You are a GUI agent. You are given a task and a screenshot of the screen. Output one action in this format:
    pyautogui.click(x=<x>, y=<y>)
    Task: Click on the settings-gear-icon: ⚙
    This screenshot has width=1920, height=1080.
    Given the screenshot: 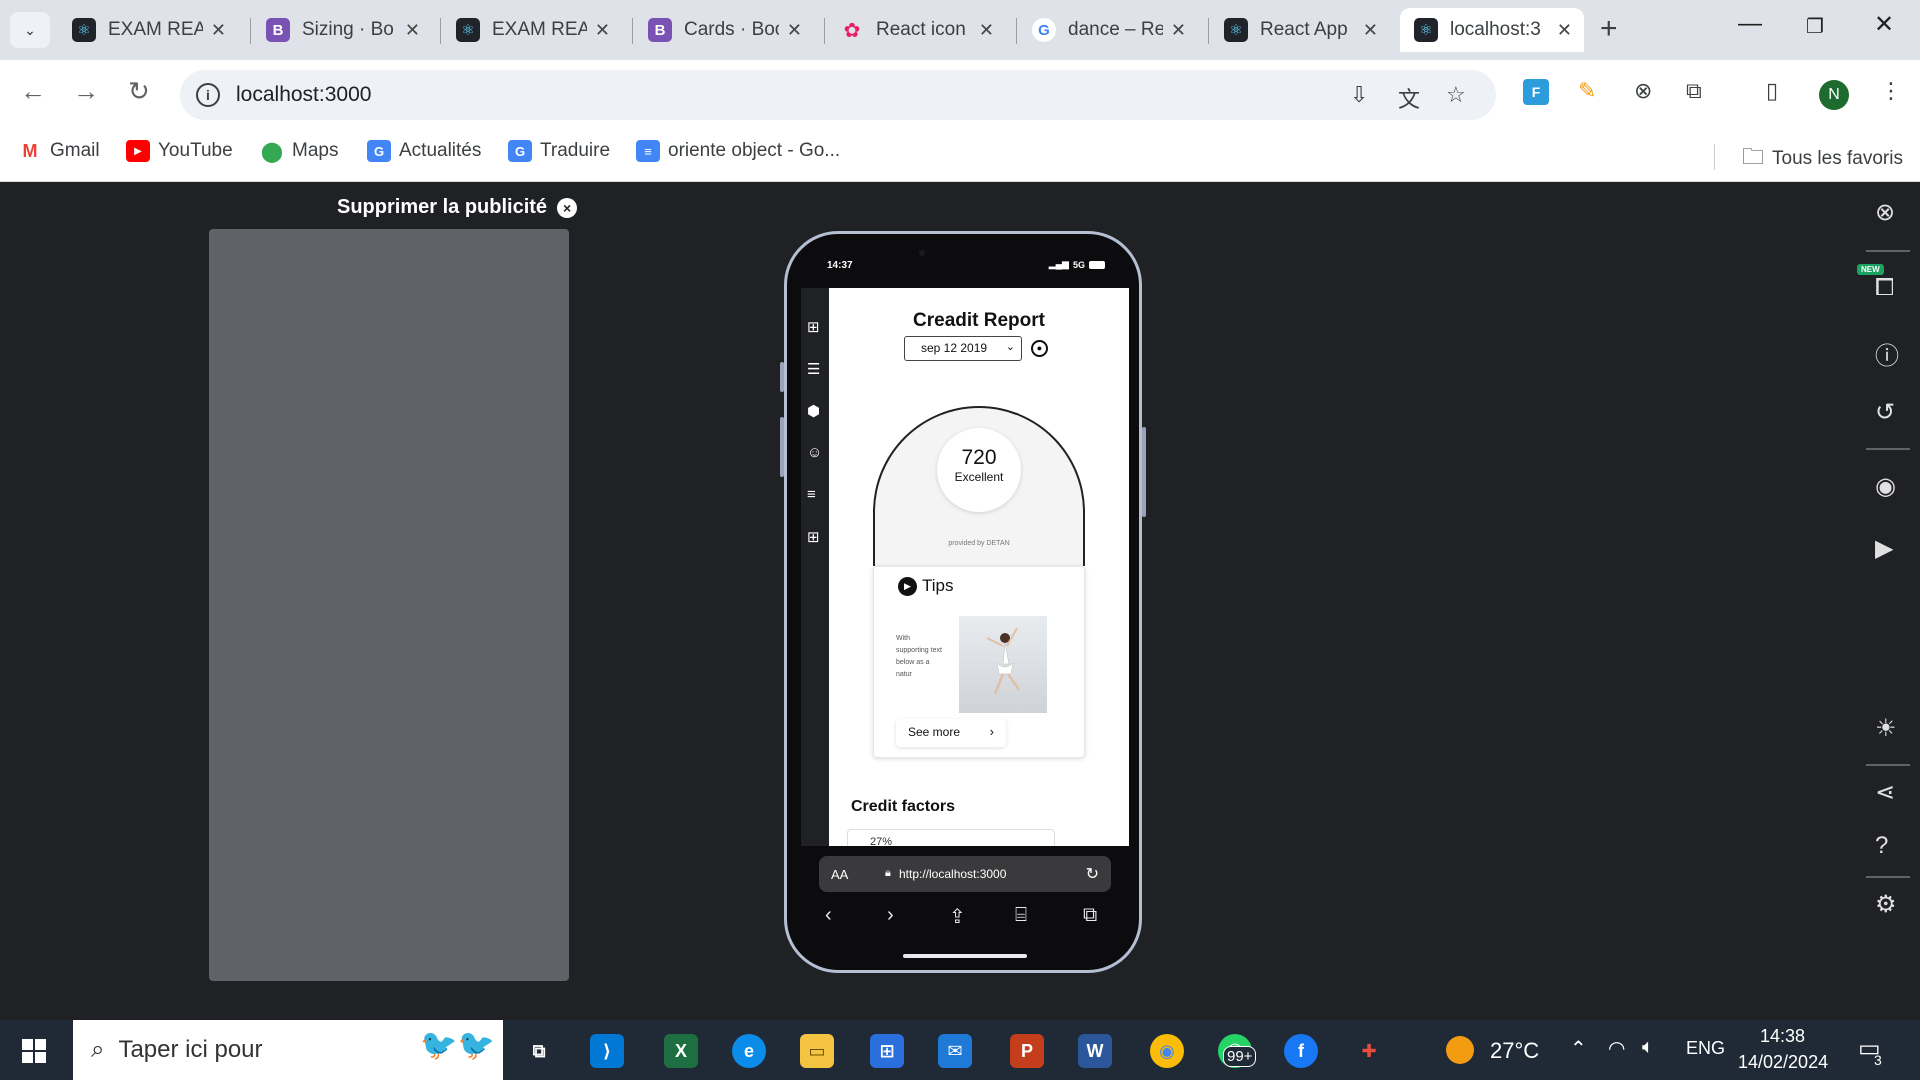 What is the action you would take?
    pyautogui.click(x=1886, y=904)
    